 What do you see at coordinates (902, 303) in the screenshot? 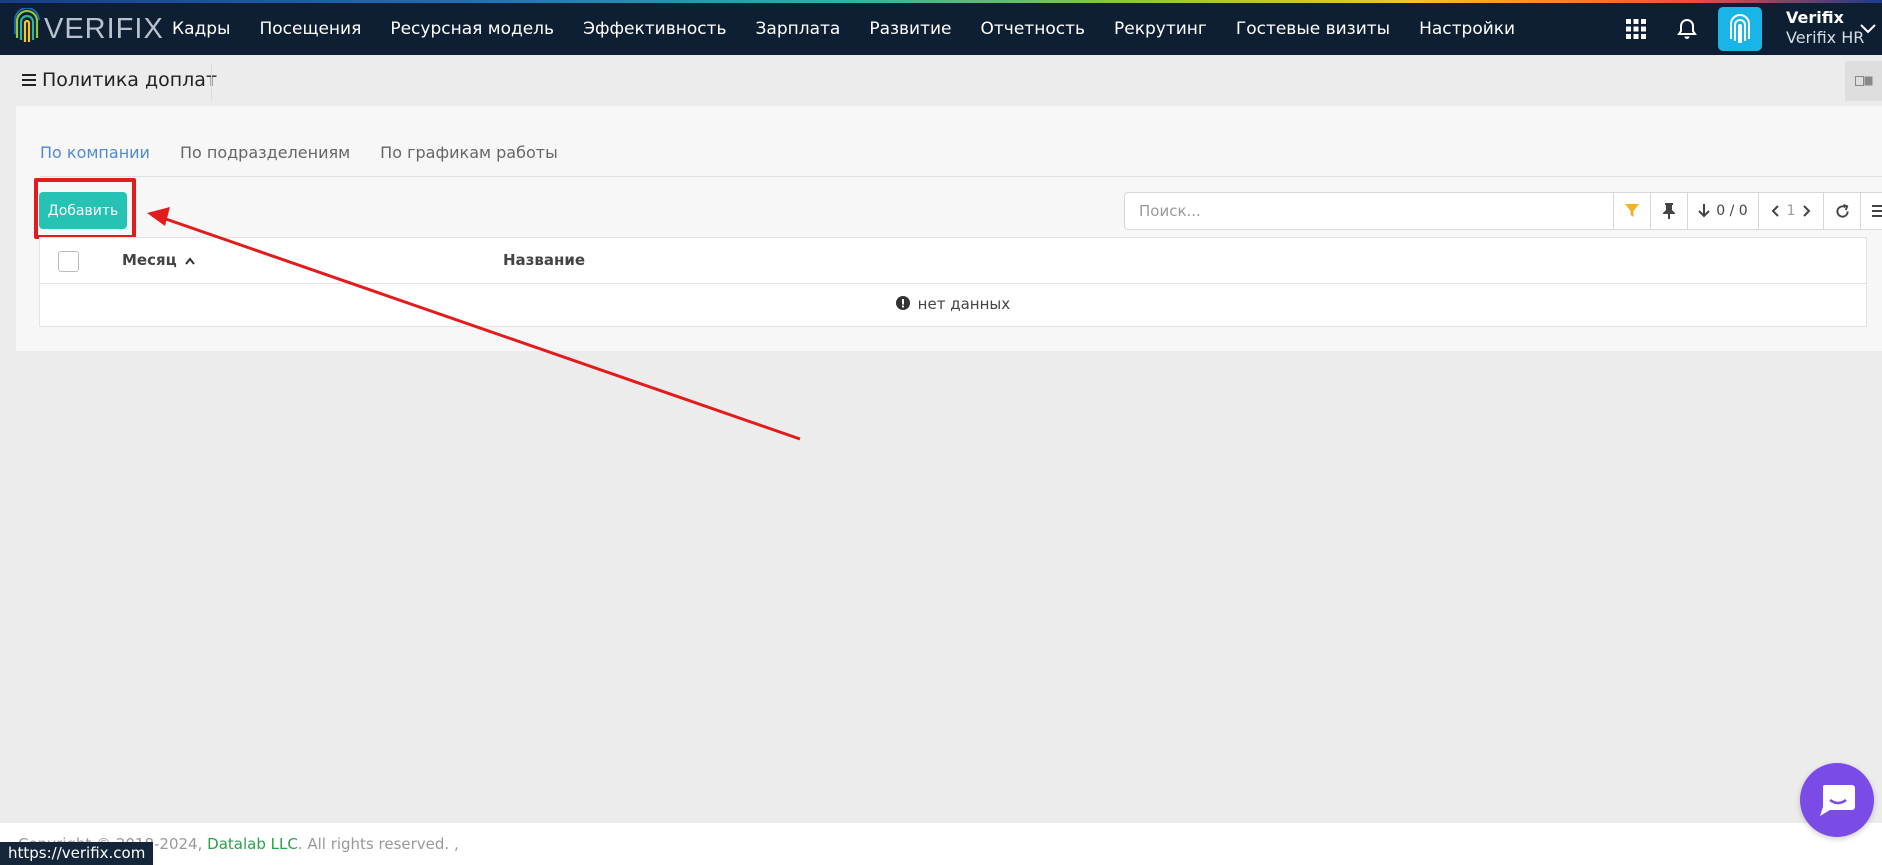
I see `info-icon` at bounding box center [902, 303].